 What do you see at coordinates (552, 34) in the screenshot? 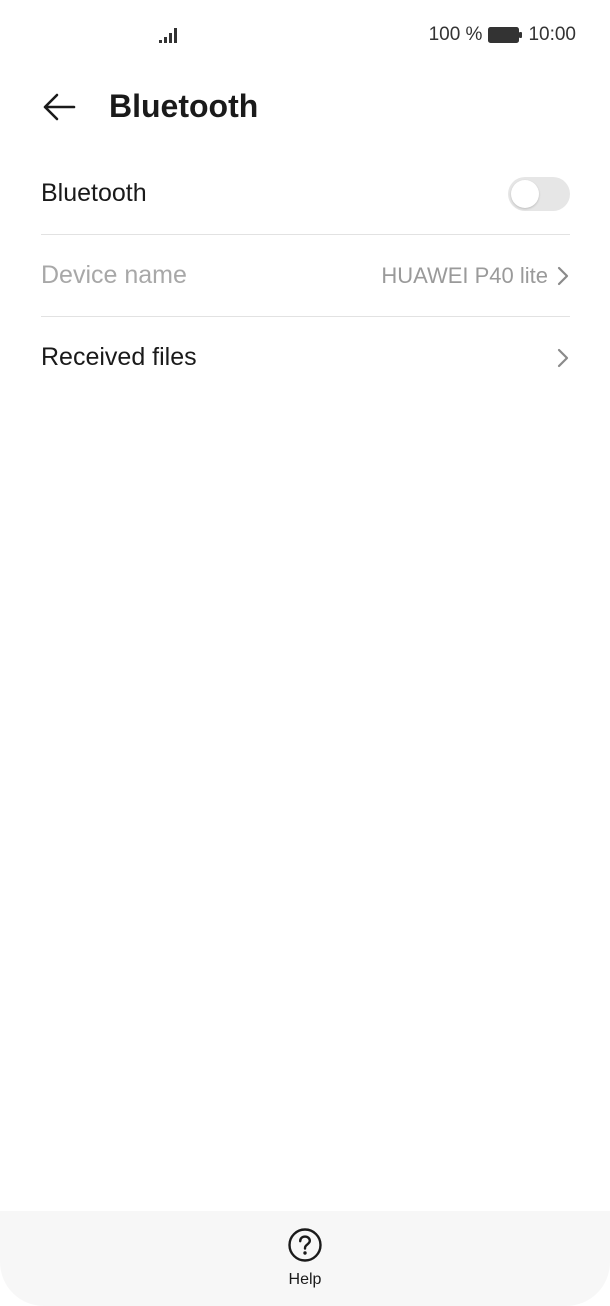
I see `clock: 10:00` at bounding box center [552, 34].